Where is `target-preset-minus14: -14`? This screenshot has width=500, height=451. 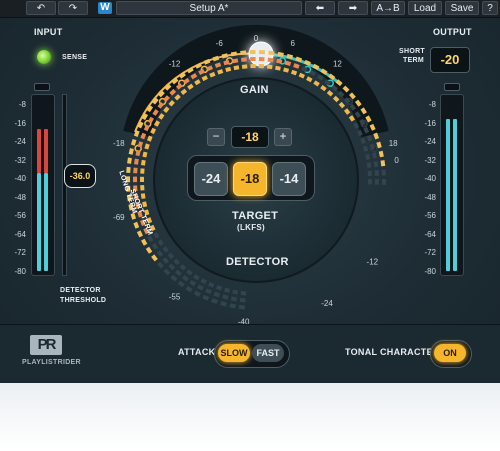
target-preset-minus14: -14 is located at coordinates (289, 179).